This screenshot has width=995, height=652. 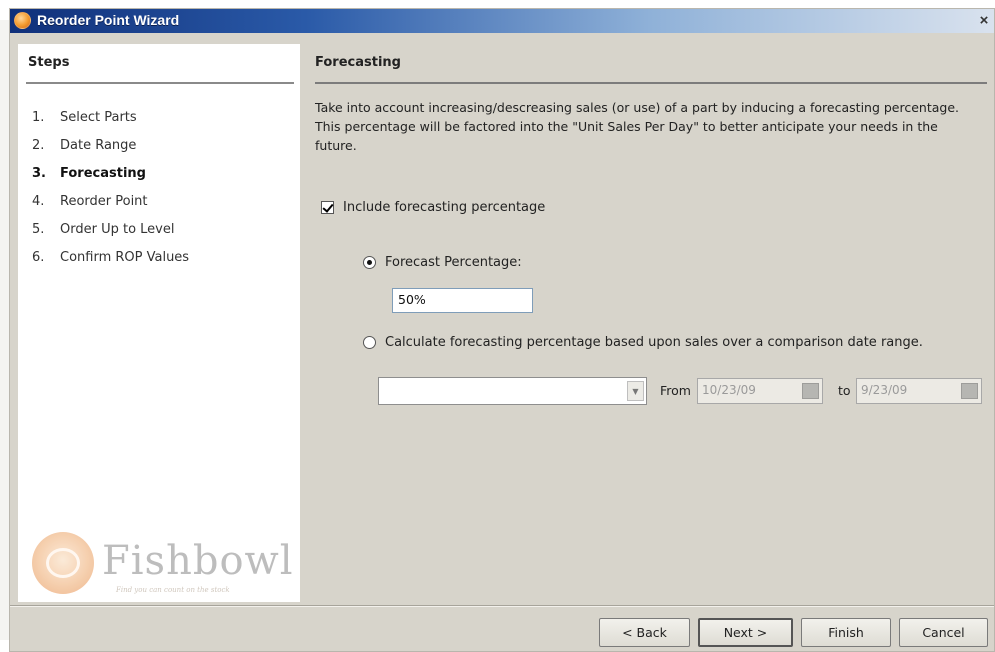 I want to click on fishbowl-logo-icon, so click(x=22, y=20).